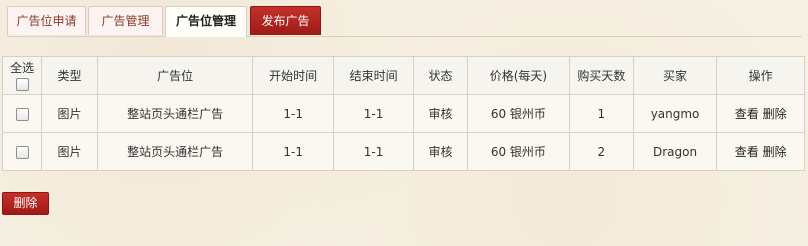 This screenshot has height=246, width=808. I want to click on header-end-time: 结束时间, so click(373, 75).